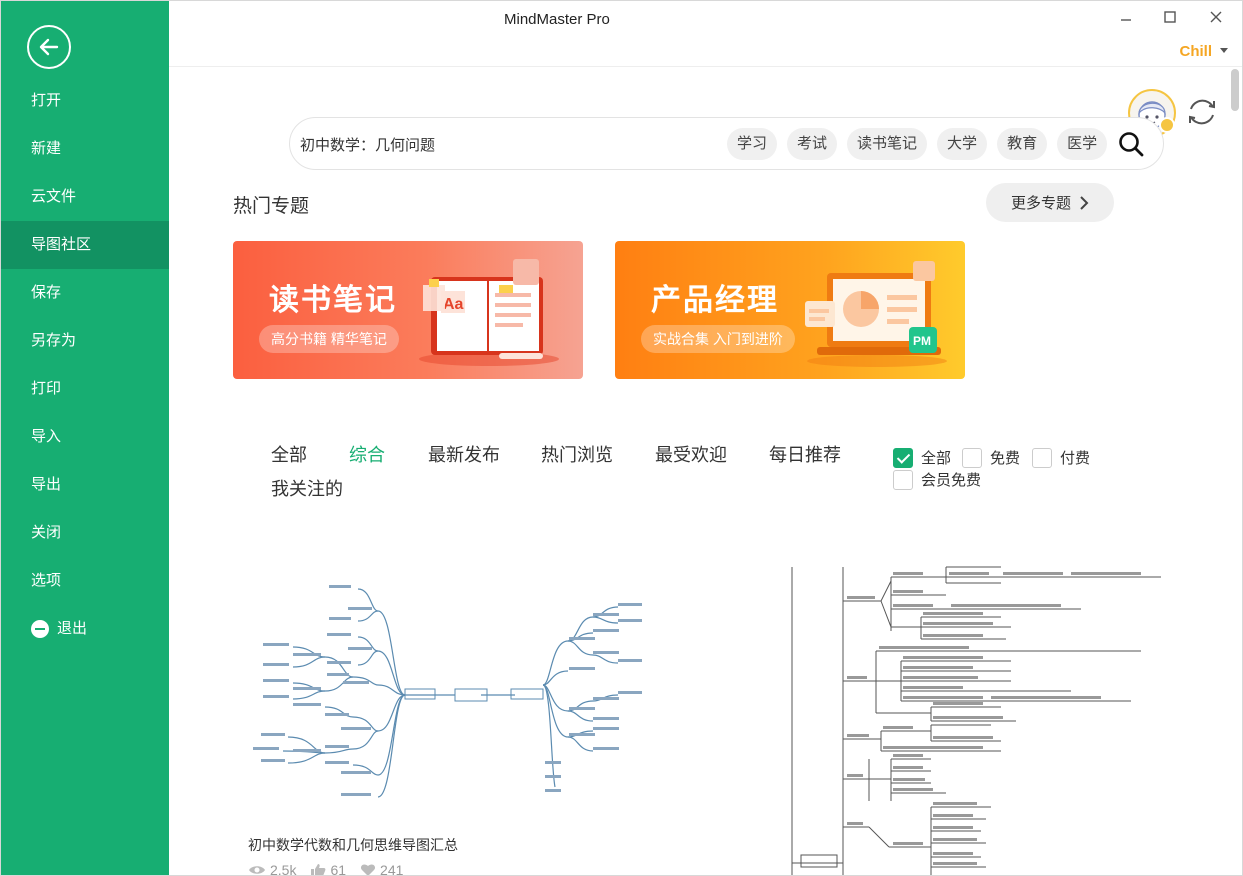  What do you see at coordinates (353, 845) in the screenshot?
I see `card-title: 初中数学代数和几何思维导图汇总` at bounding box center [353, 845].